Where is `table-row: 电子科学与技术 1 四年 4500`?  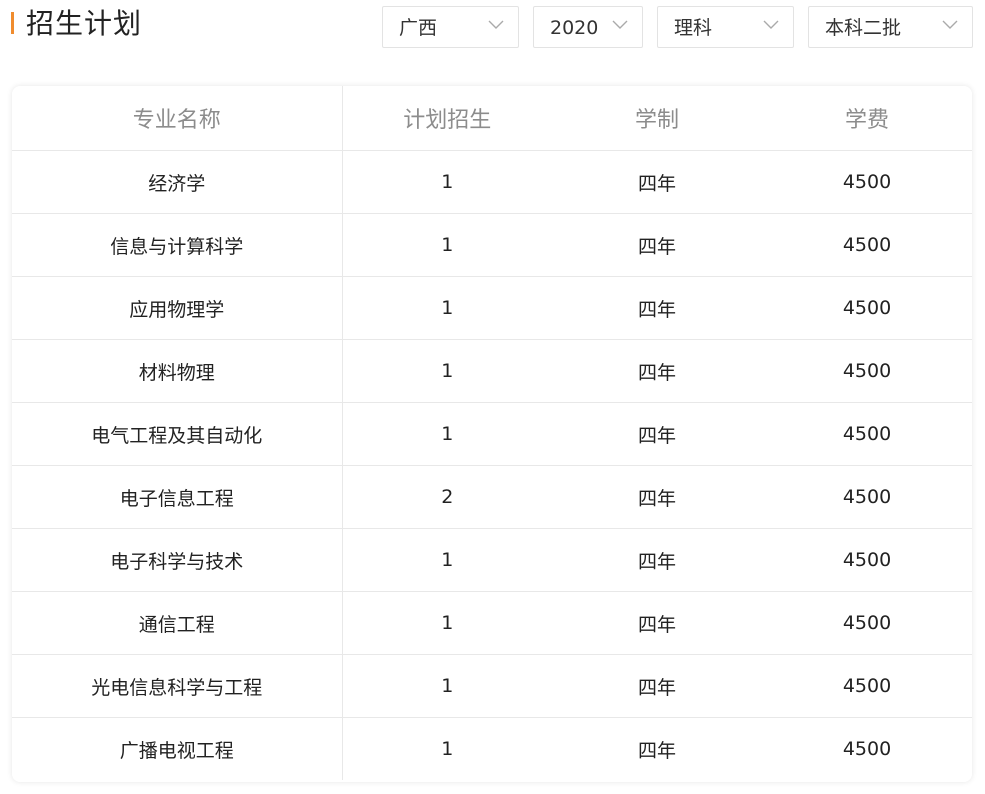
table-row: 电子科学与技术 1 四年 4500 is located at coordinates (492, 560).